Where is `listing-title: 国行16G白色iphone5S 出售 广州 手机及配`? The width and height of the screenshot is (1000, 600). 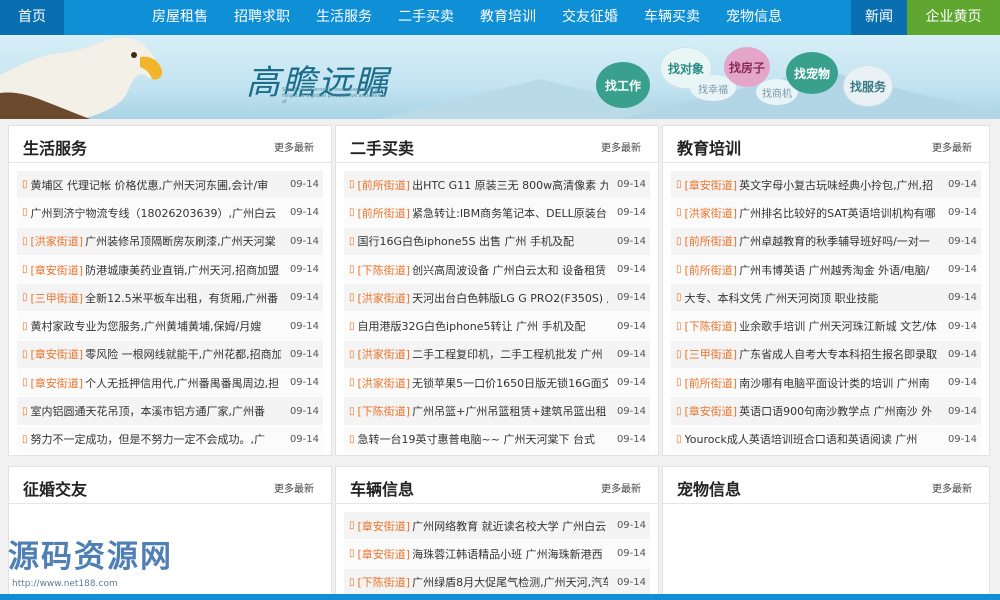
listing-title: 国行16G白色iphone5S 出售 广州 手机及配 is located at coordinates (466, 241).